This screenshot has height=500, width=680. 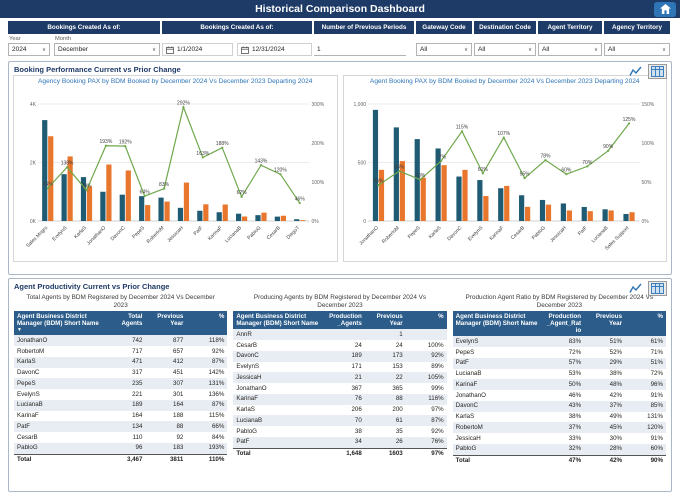 What do you see at coordinates (198, 49) in the screenshot?
I see `date-start-input: 1/1/2024` at bounding box center [198, 49].